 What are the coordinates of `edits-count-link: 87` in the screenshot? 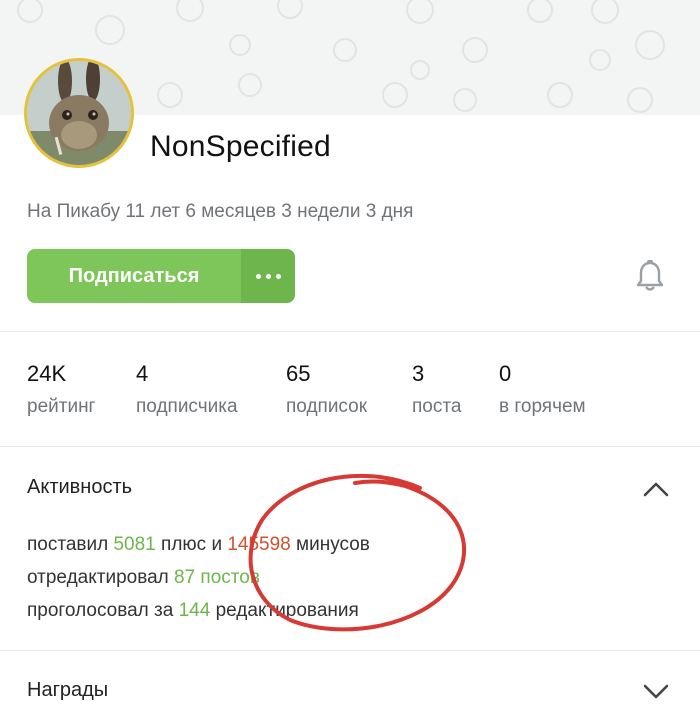 It's located at (184, 577).